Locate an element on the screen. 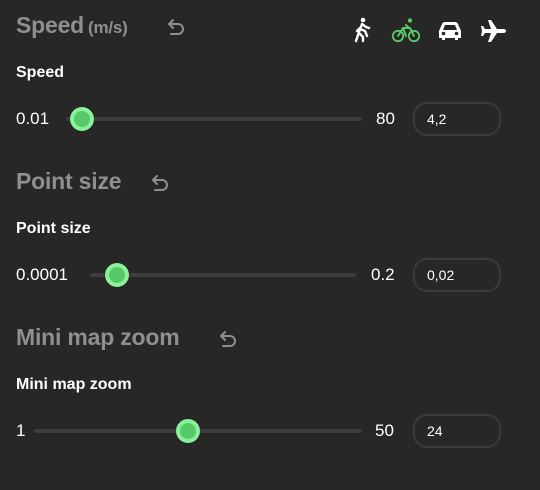 The width and height of the screenshot is (540, 490). point-size-slider-track is located at coordinates (223, 275).